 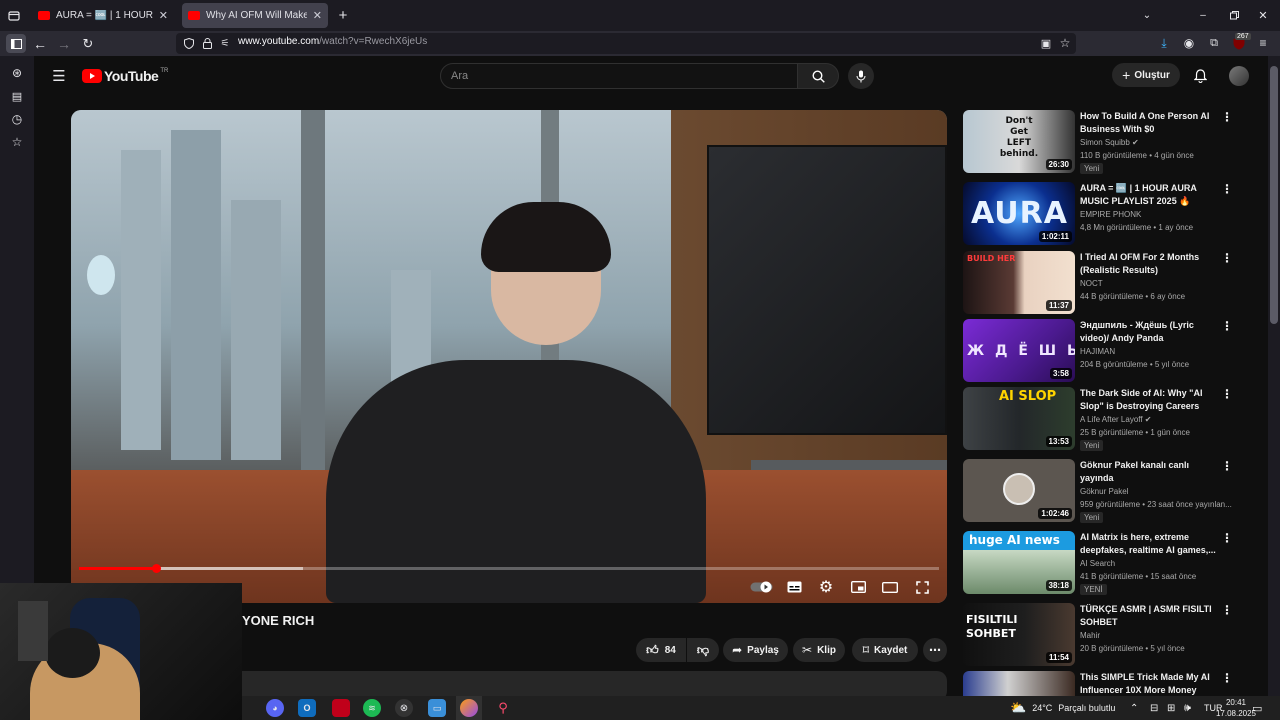 I want to click on channel-name: AI Search, so click(x=1097, y=563).